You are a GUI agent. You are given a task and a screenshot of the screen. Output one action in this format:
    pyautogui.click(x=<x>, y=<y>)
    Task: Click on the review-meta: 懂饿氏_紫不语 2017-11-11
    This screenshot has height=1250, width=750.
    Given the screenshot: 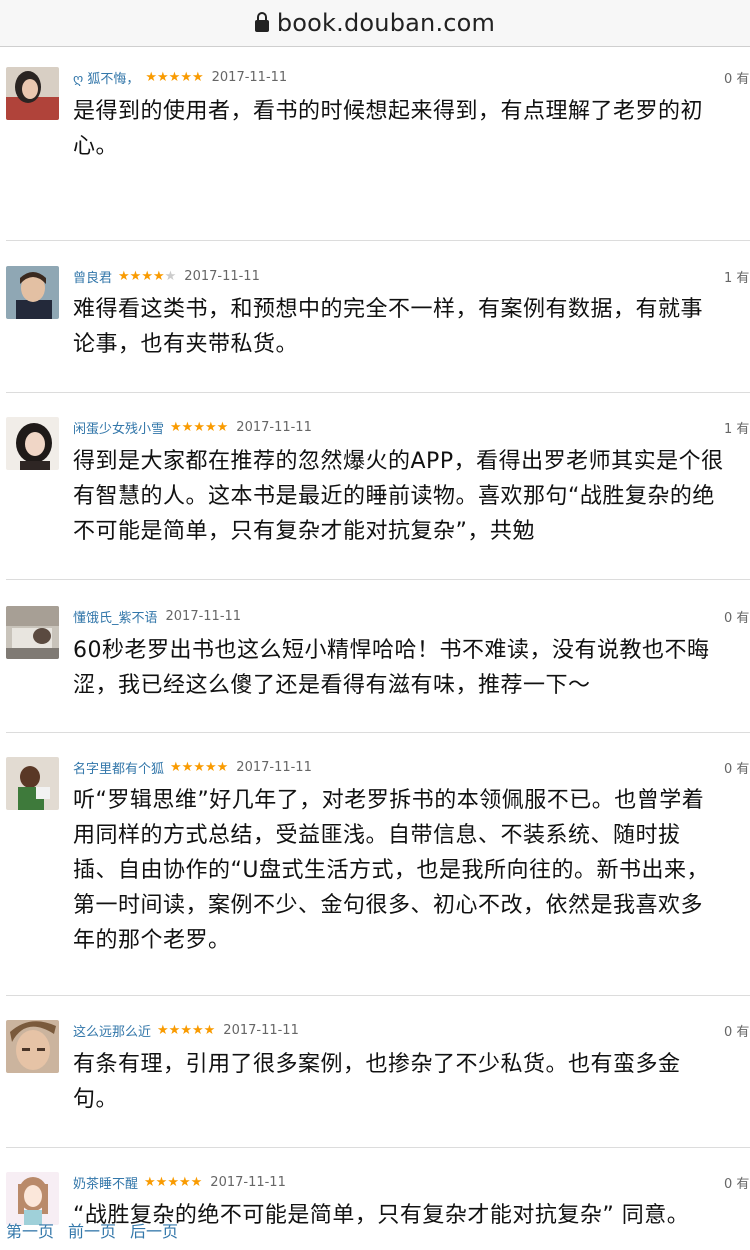 What is the action you would take?
    pyautogui.click(x=157, y=616)
    